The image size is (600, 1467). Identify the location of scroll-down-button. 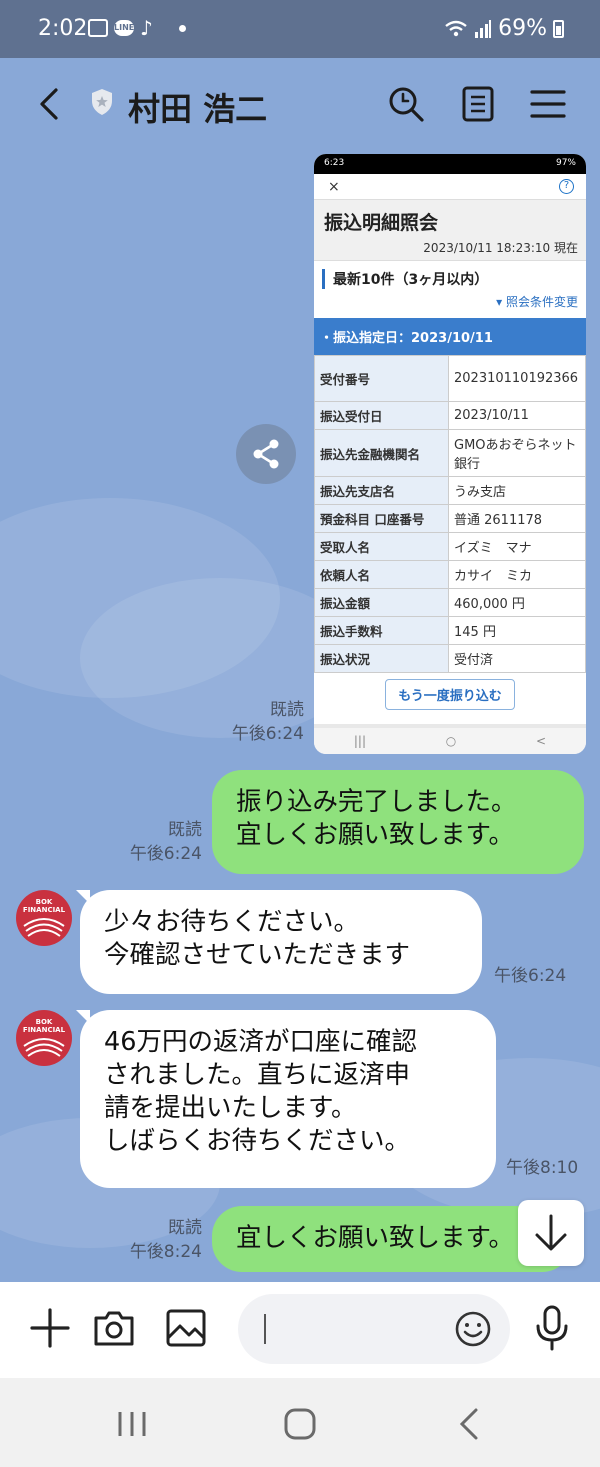
(551, 1233).